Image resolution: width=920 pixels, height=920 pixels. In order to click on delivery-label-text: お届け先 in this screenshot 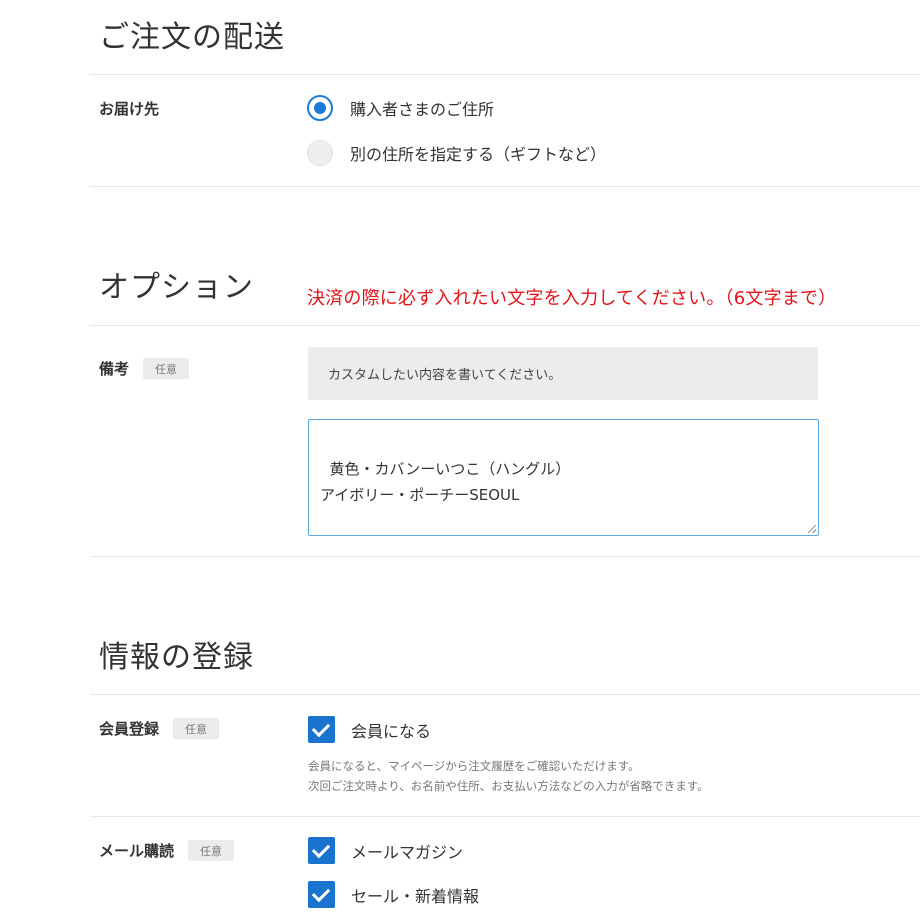, I will do `click(129, 109)`.